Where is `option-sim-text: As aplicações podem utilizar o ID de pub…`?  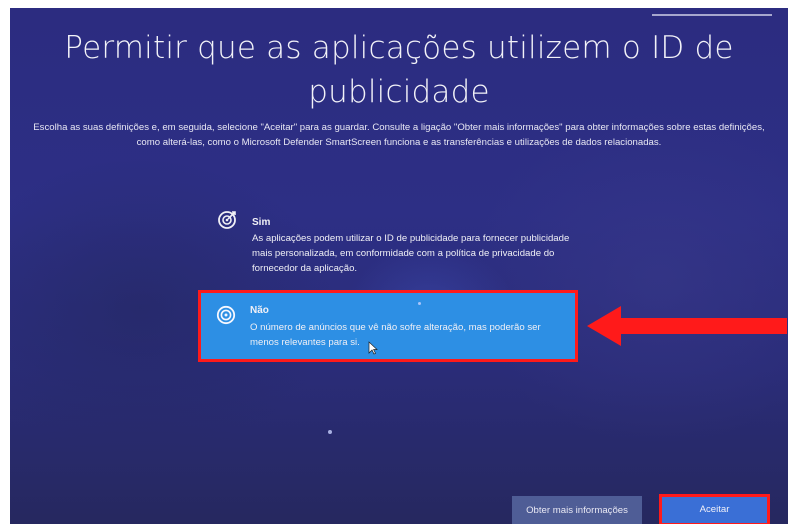
option-sim-text: As aplicações podem utilizar o ID de pub… is located at coordinates (411, 253).